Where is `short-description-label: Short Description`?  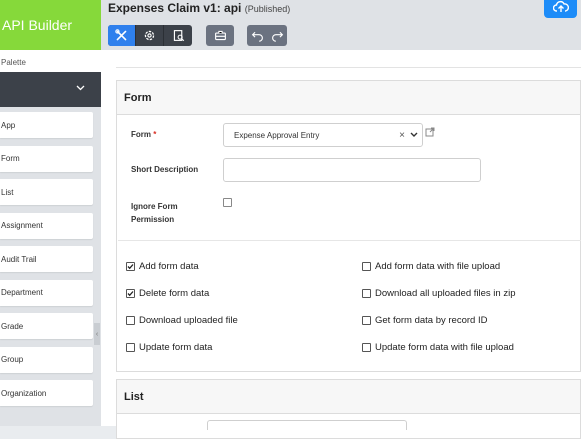
short-description-label: Short Description is located at coordinates (165, 169).